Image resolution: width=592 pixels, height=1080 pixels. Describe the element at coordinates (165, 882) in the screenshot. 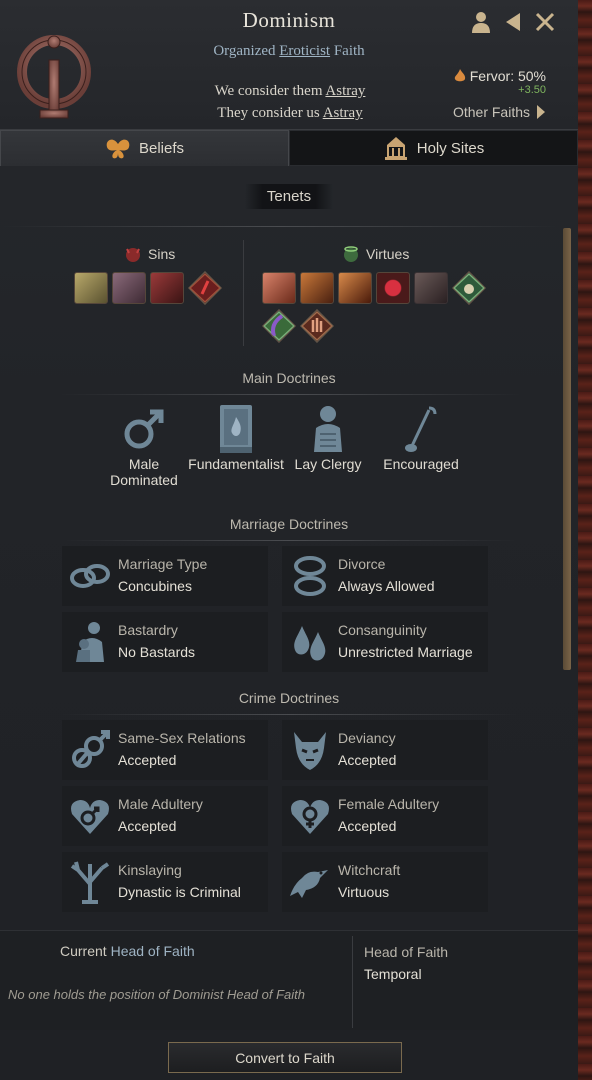

I see `doctrine-kinslaying: Kinslaying Dynastic is Criminal` at that location.